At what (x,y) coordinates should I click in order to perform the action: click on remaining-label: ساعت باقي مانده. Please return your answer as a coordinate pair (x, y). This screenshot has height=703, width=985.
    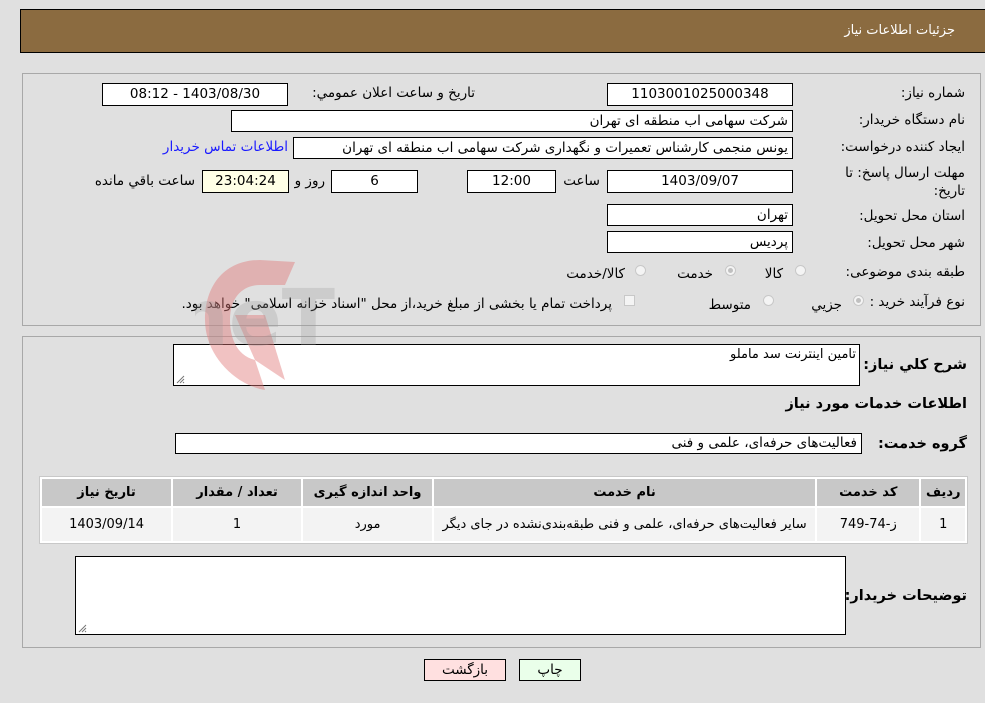
    Looking at the image, I should click on (144, 181).